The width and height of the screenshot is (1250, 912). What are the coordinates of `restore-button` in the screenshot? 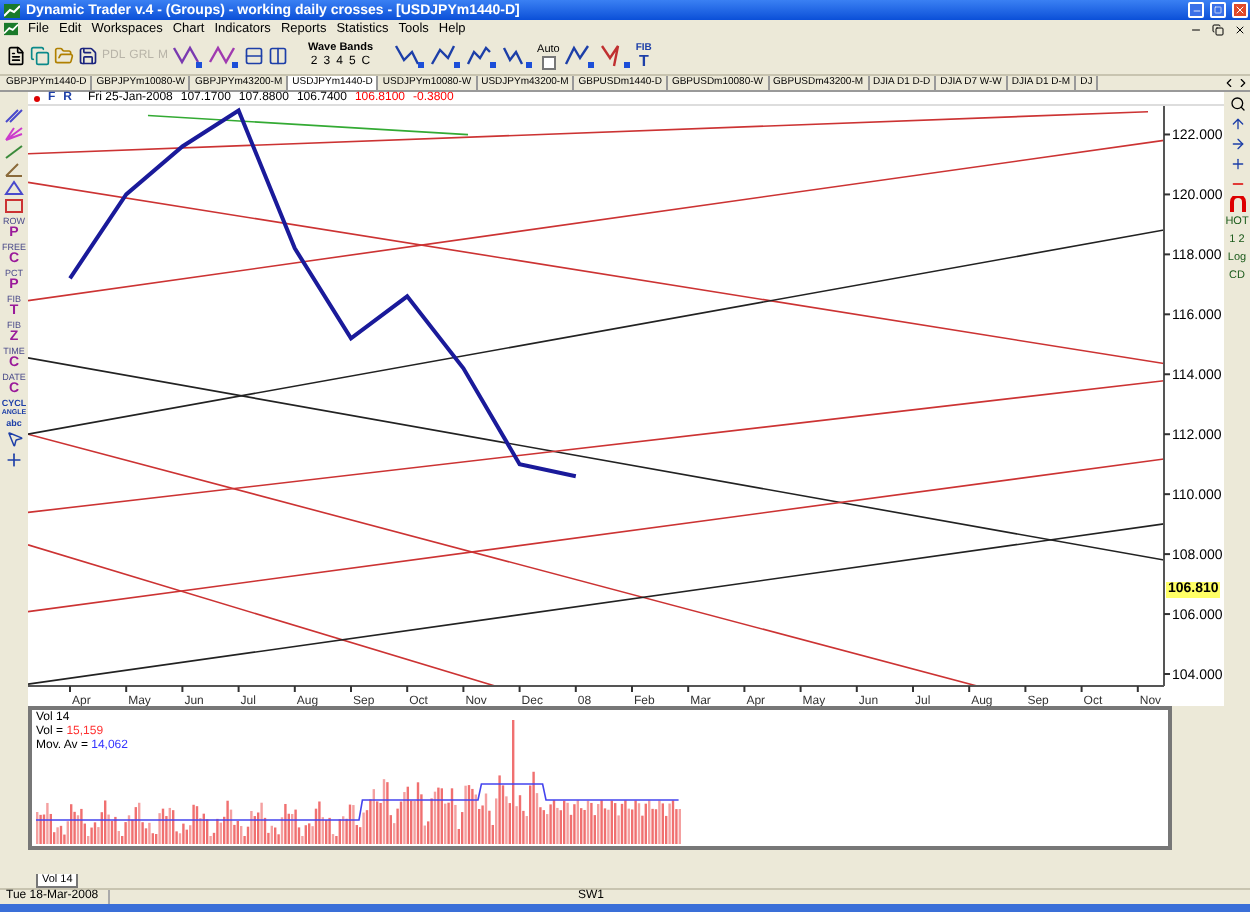 It's located at (1218, 10).